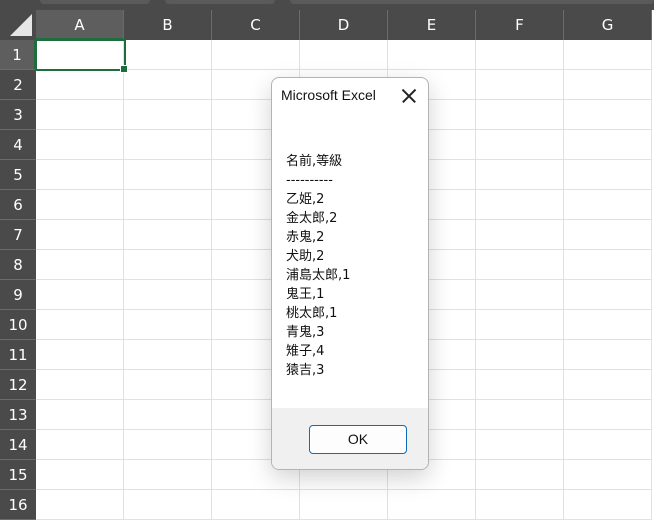 The height and width of the screenshot is (520, 654). I want to click on cell-f16, so click(520, 505).